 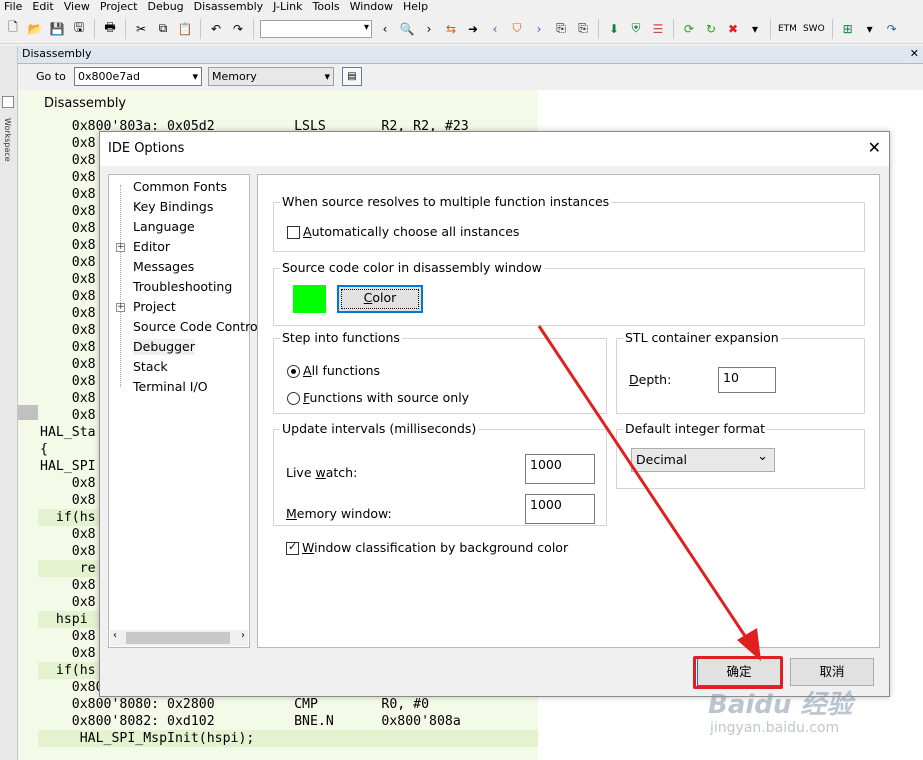 What do you see at coordinates (832, 672) in the screenshot?
I see `cancel-button: 取消` at bounding box center [832, 672].